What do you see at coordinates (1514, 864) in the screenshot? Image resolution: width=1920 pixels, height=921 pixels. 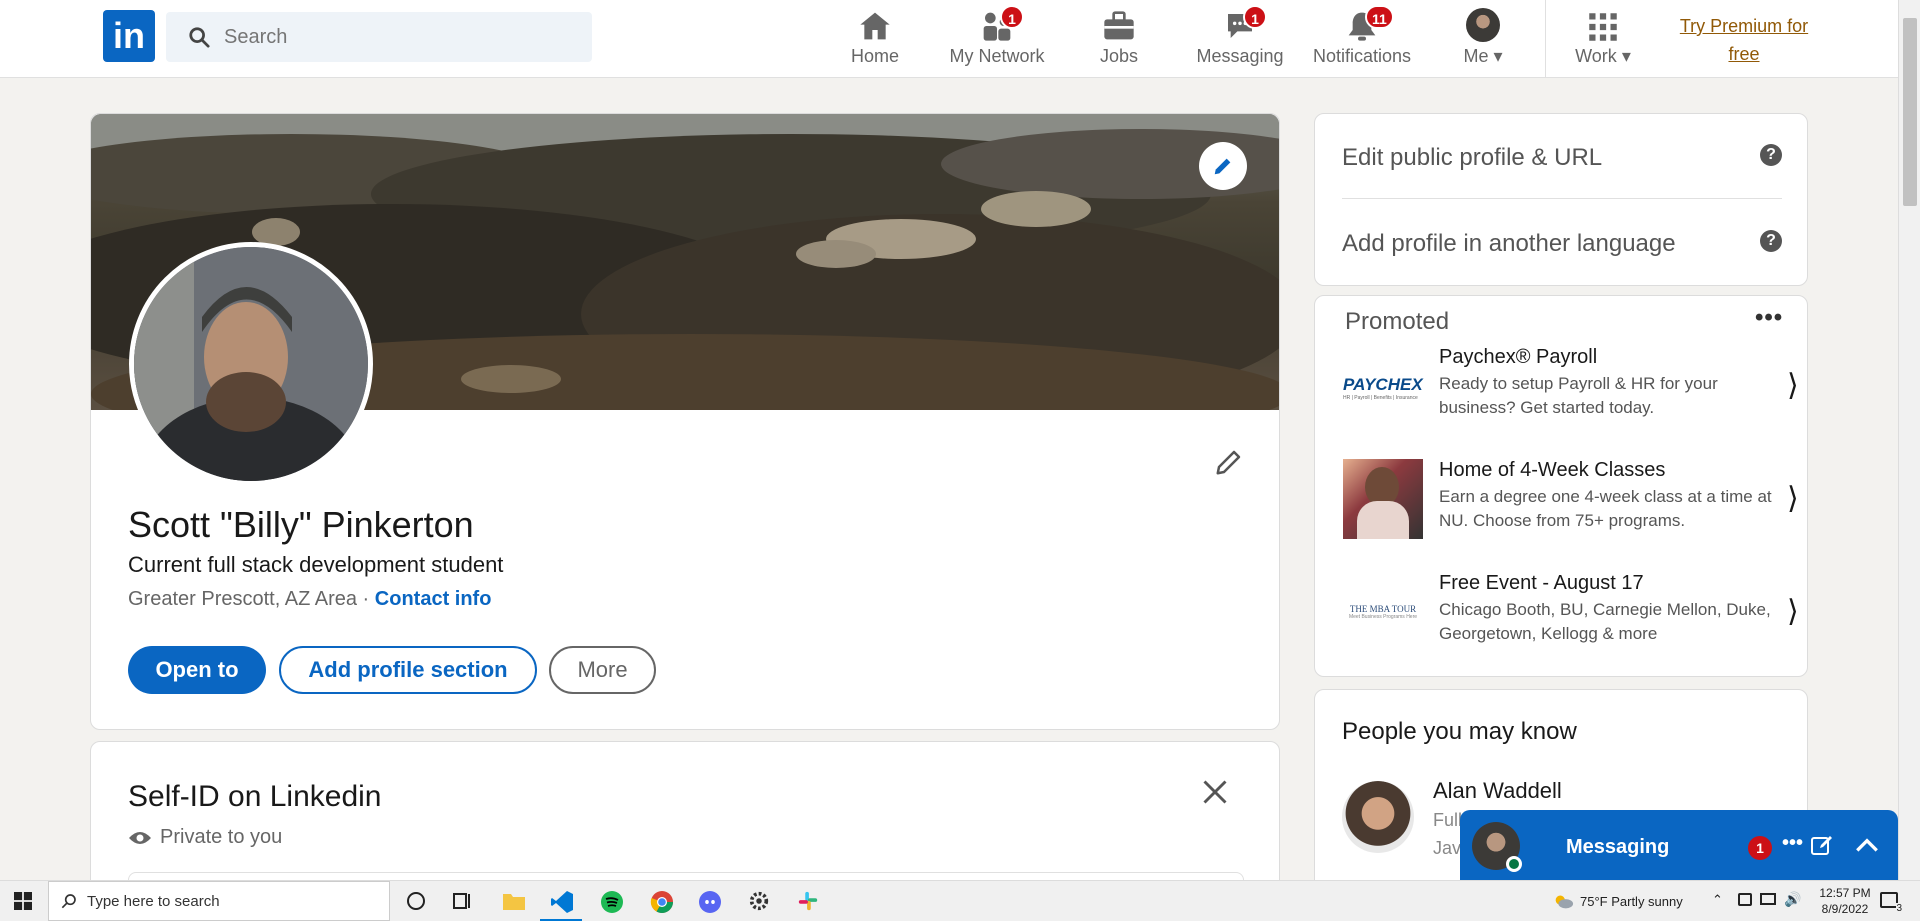 I see `online-status-dot` at bounding box center [1514, 864].